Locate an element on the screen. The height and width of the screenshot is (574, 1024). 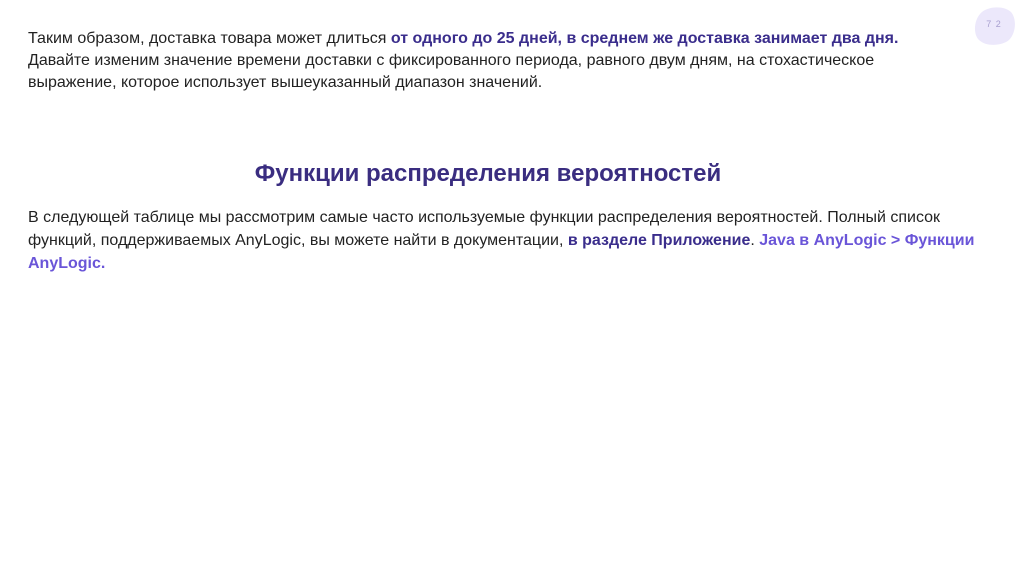
appendix-link: в разделе Приложение is located at coordinates (659, 240).